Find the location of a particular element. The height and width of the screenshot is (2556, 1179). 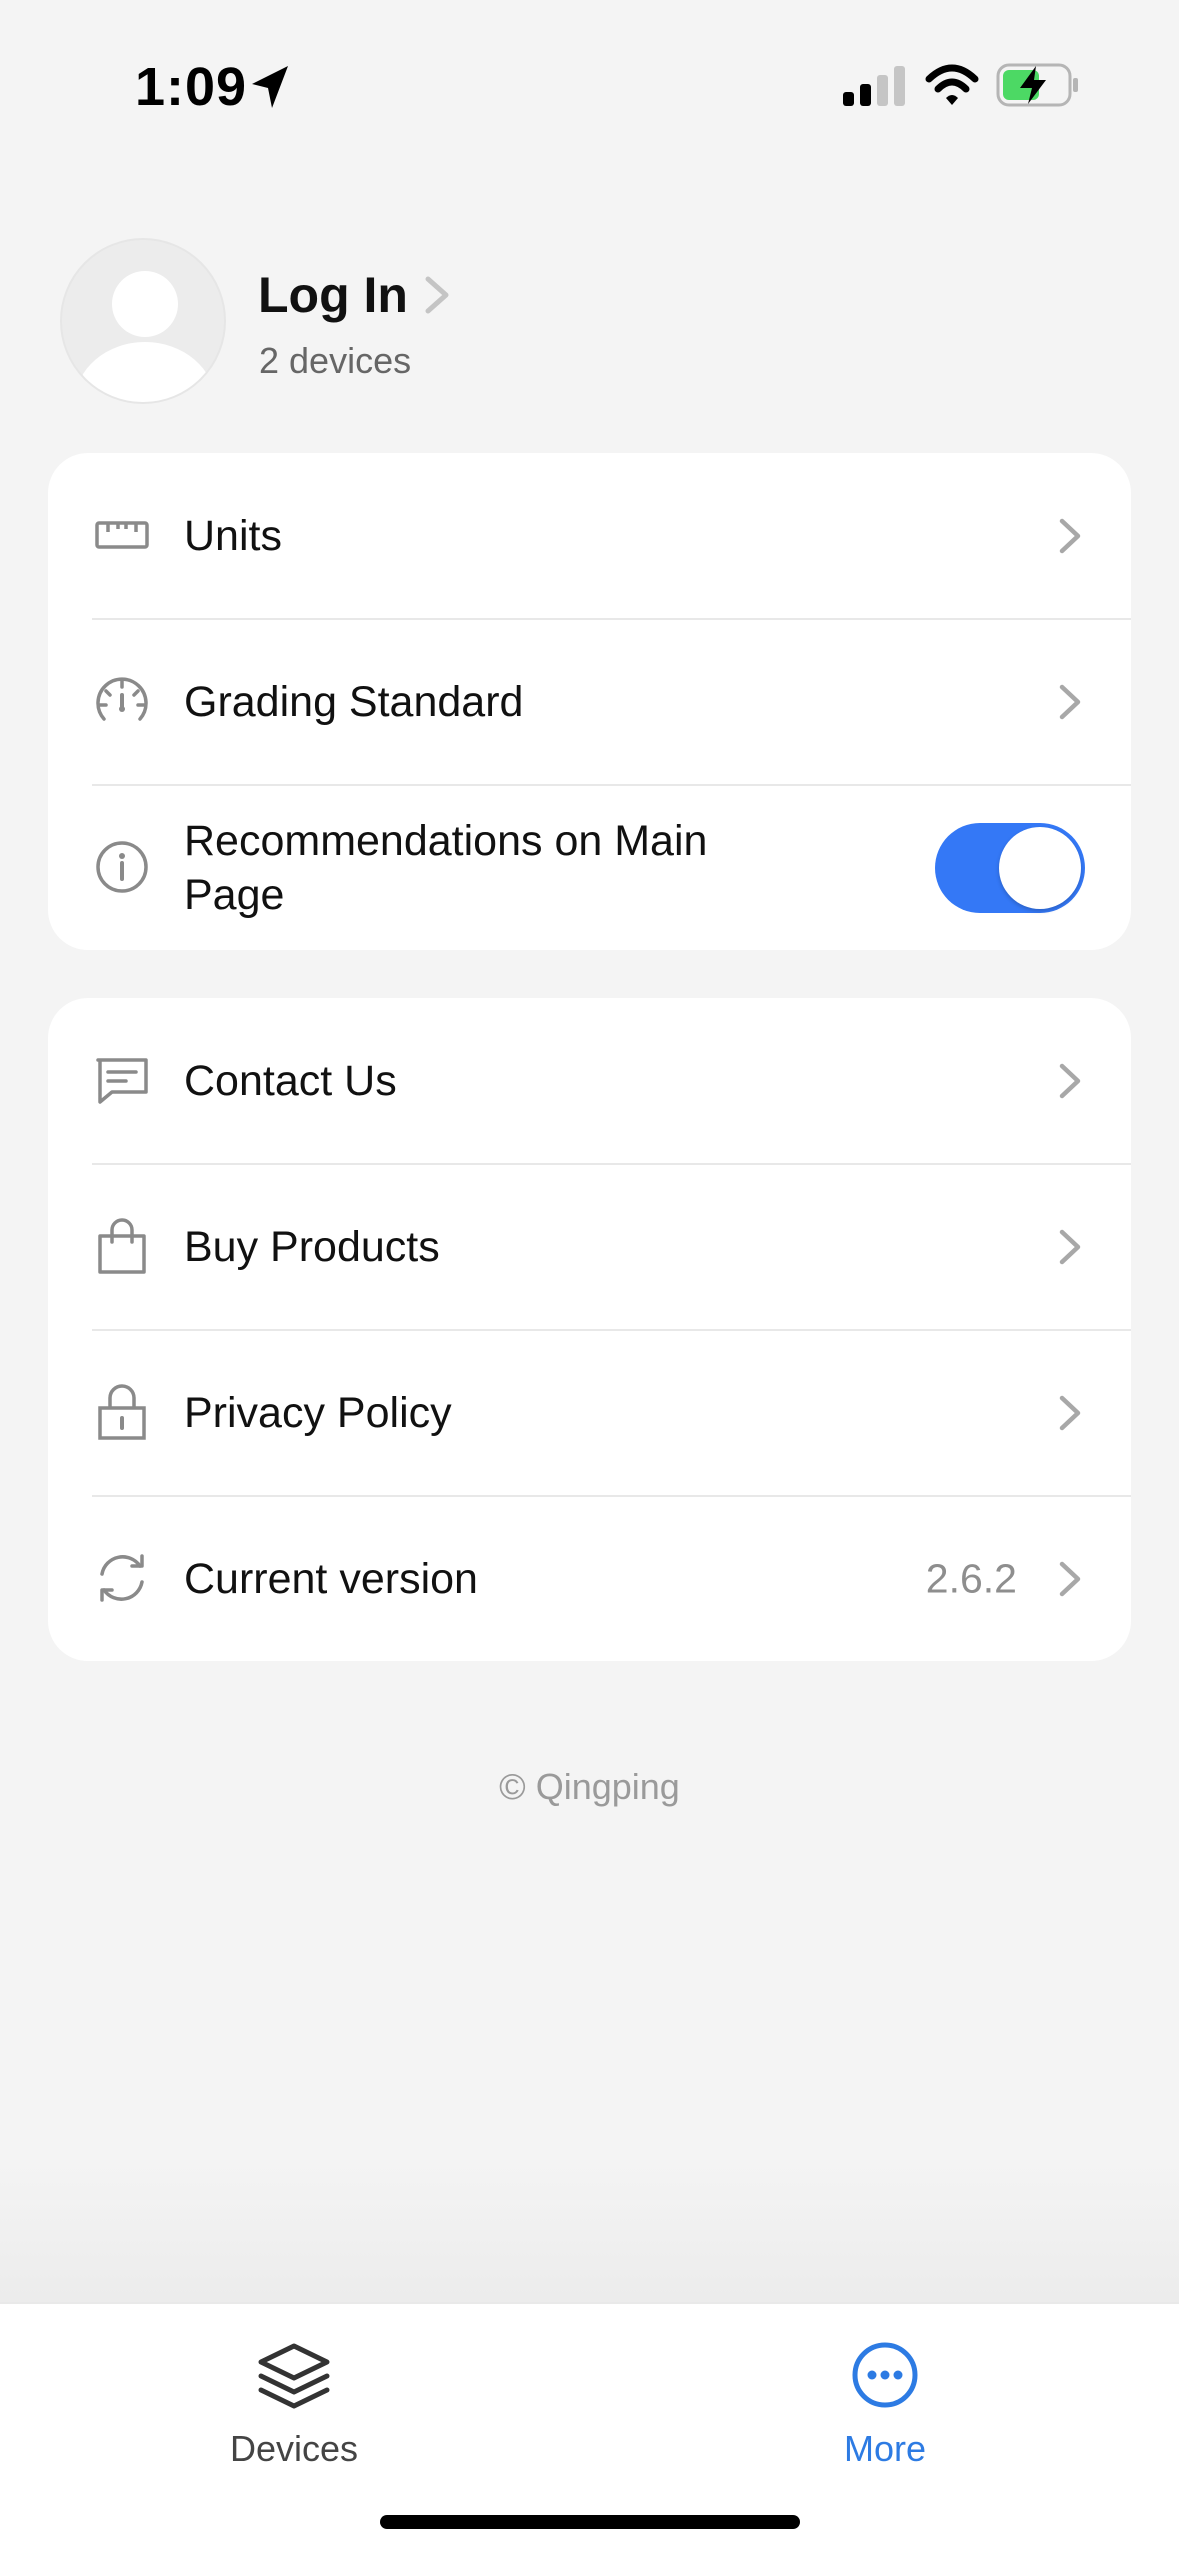

privacy-policy-label: Privacy Policy is located at coordinates (318, 1413).